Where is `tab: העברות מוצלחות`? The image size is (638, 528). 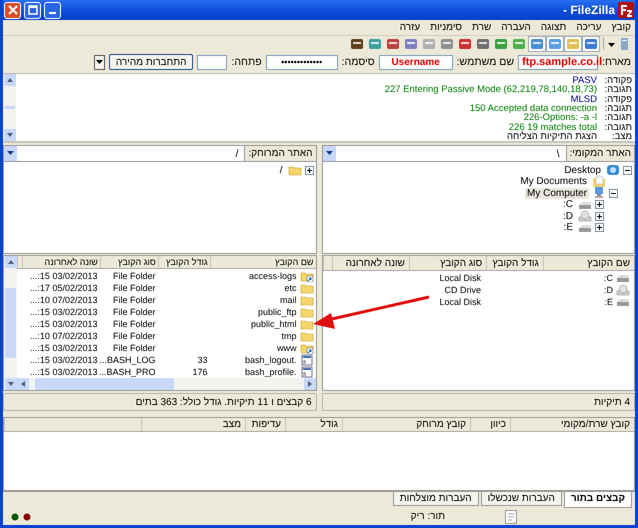
tab: העברות מוצלחות is located at coordinates (435, 499).